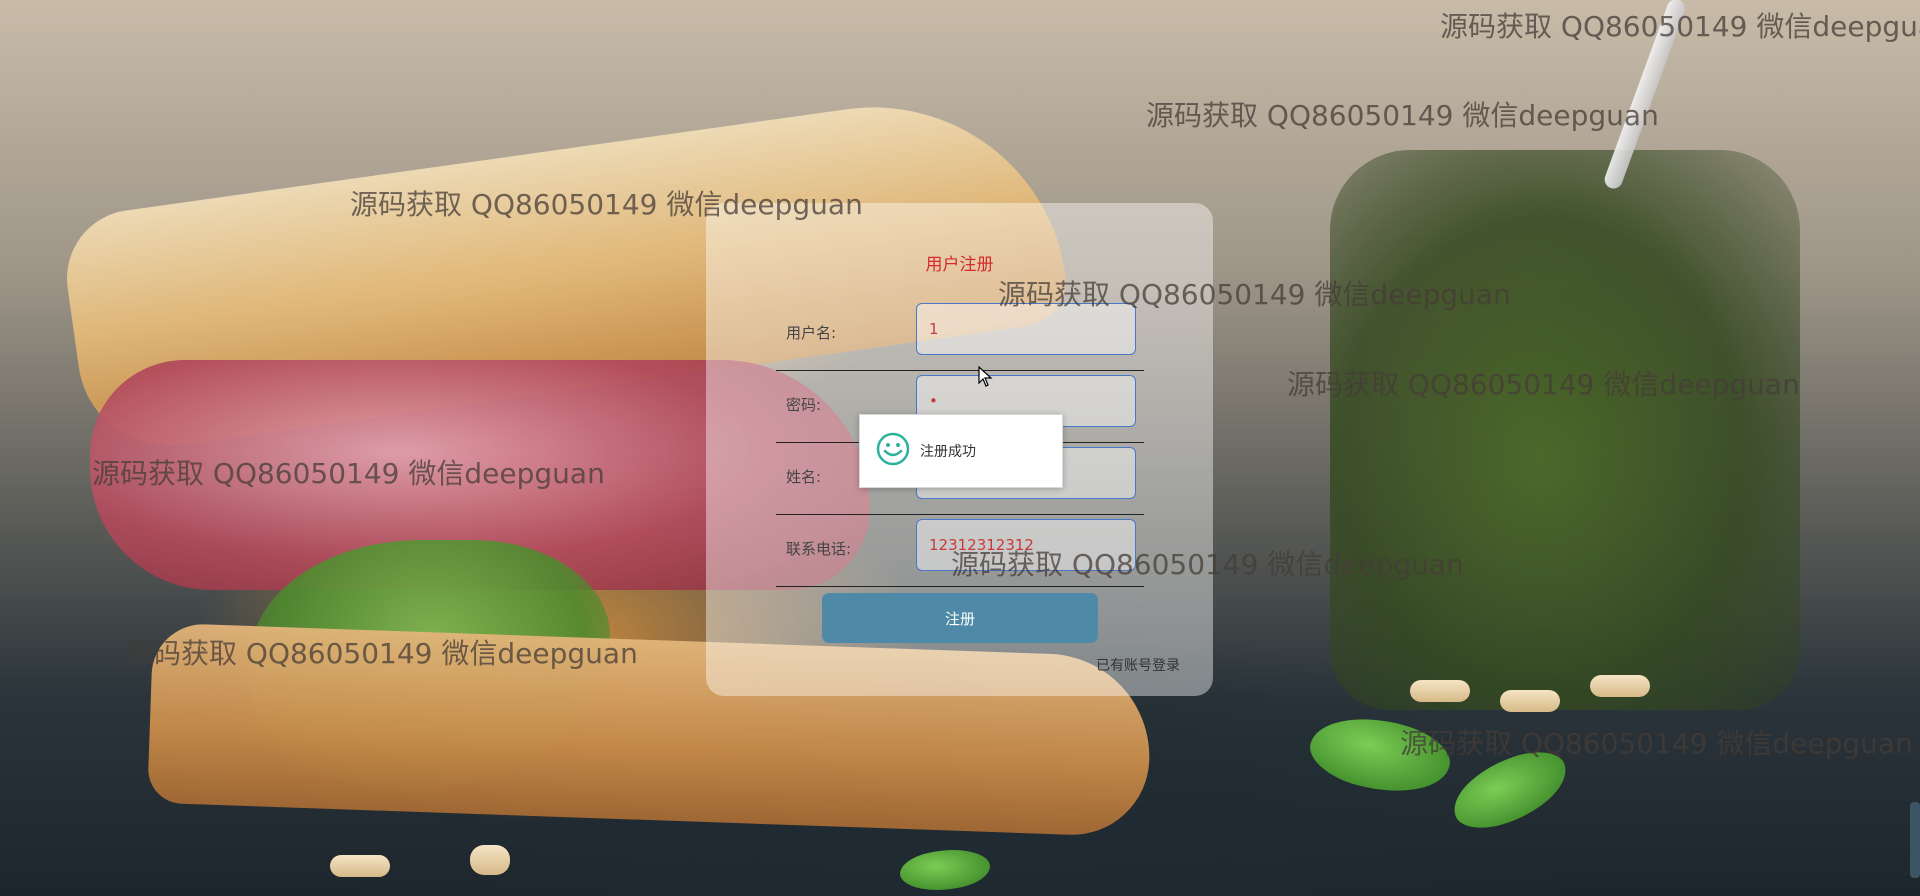 Image resolution: width=1920 pixels, height=896 pixels. Describe the element at coordinates (986, 378) in the screenshot. I see `mouse-cursor-icon` at that location.